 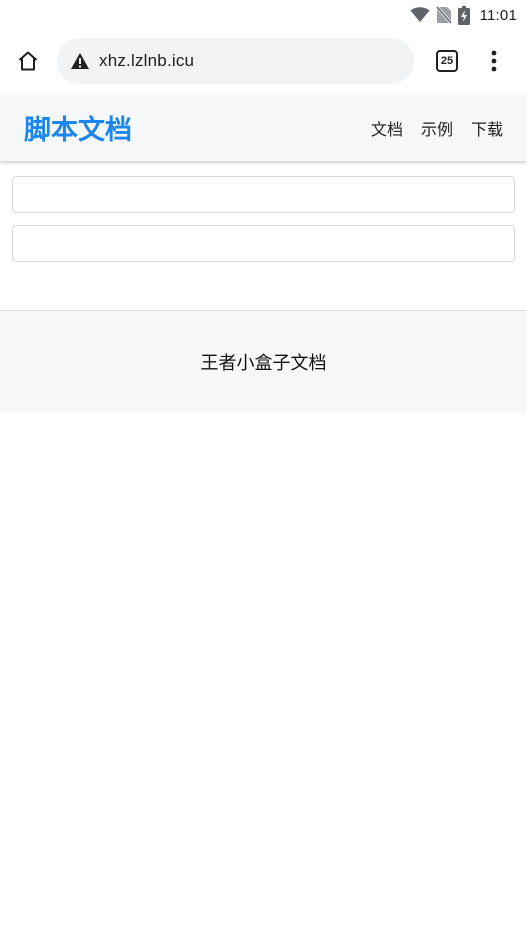 I want to click on more-vert-icon, so click(x=494, y=61).